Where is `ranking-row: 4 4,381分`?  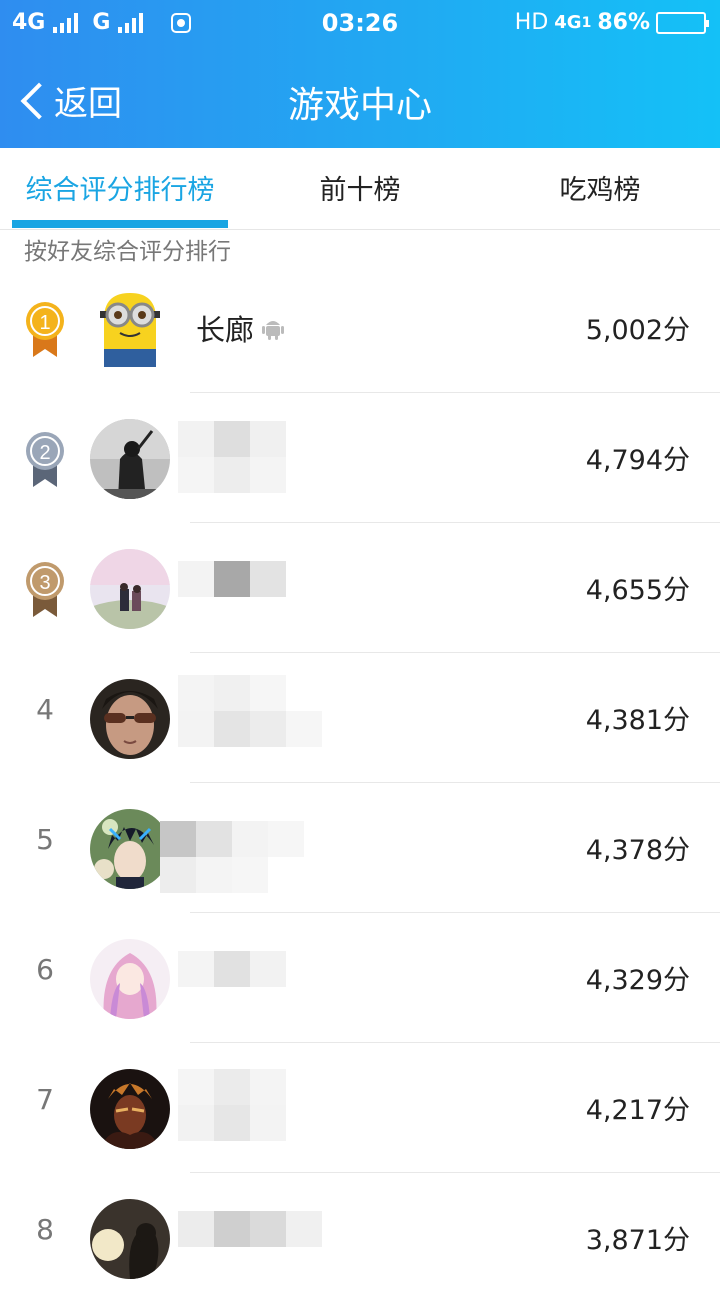 ranking-row: 4 4,381分 is located at coordinates (360, 718).